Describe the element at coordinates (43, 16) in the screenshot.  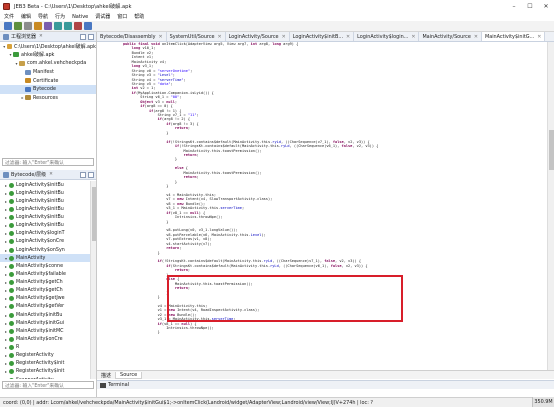
I see `menu-item: 导航` at that location.